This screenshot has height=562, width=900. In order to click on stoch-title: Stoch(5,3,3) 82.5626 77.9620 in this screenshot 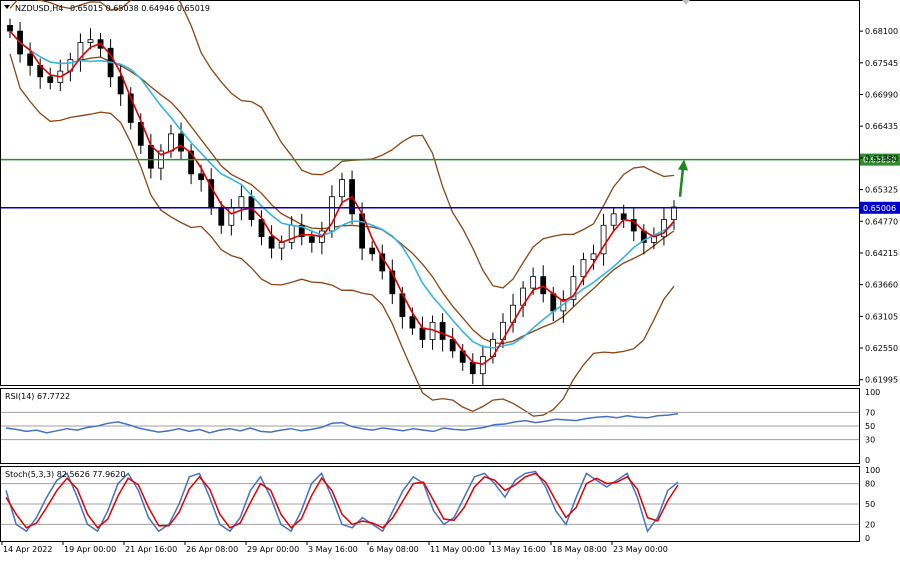, I will do `click(65, 474)`.